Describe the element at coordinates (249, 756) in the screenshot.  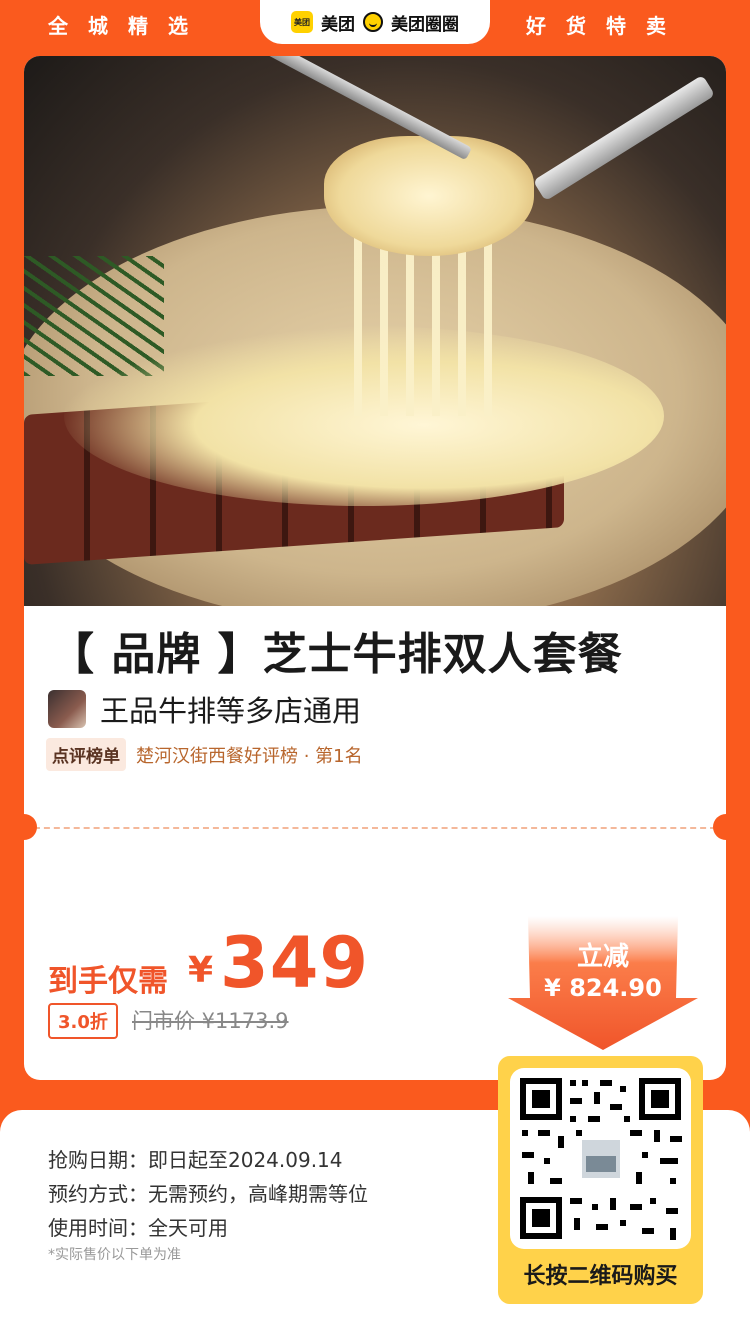
I see `rank-text: 楚河汉街西餐好评榜 · 第1名` at that location.